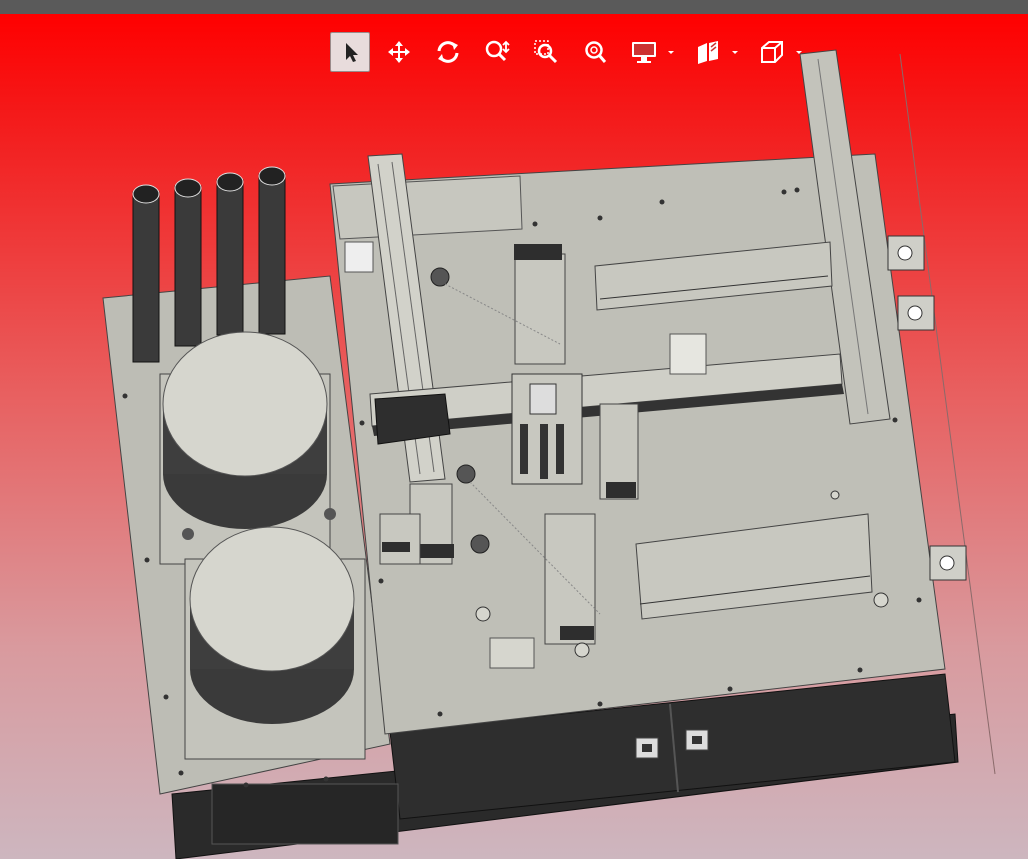 This screenshot has width=1028, height=859. I want to click on select-tool-button, so click(350, 52).